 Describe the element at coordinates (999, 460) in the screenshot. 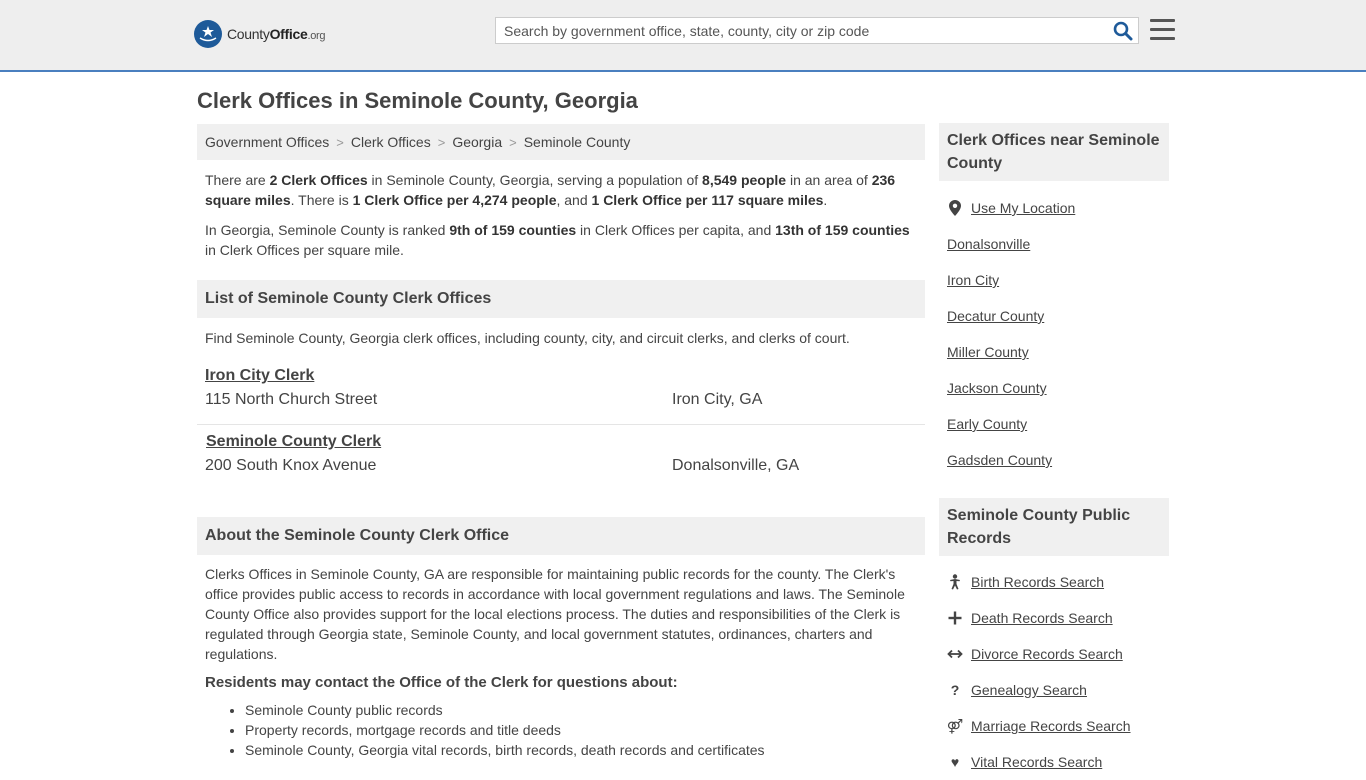

I see `nearby-link: Gadsden County` at that location.